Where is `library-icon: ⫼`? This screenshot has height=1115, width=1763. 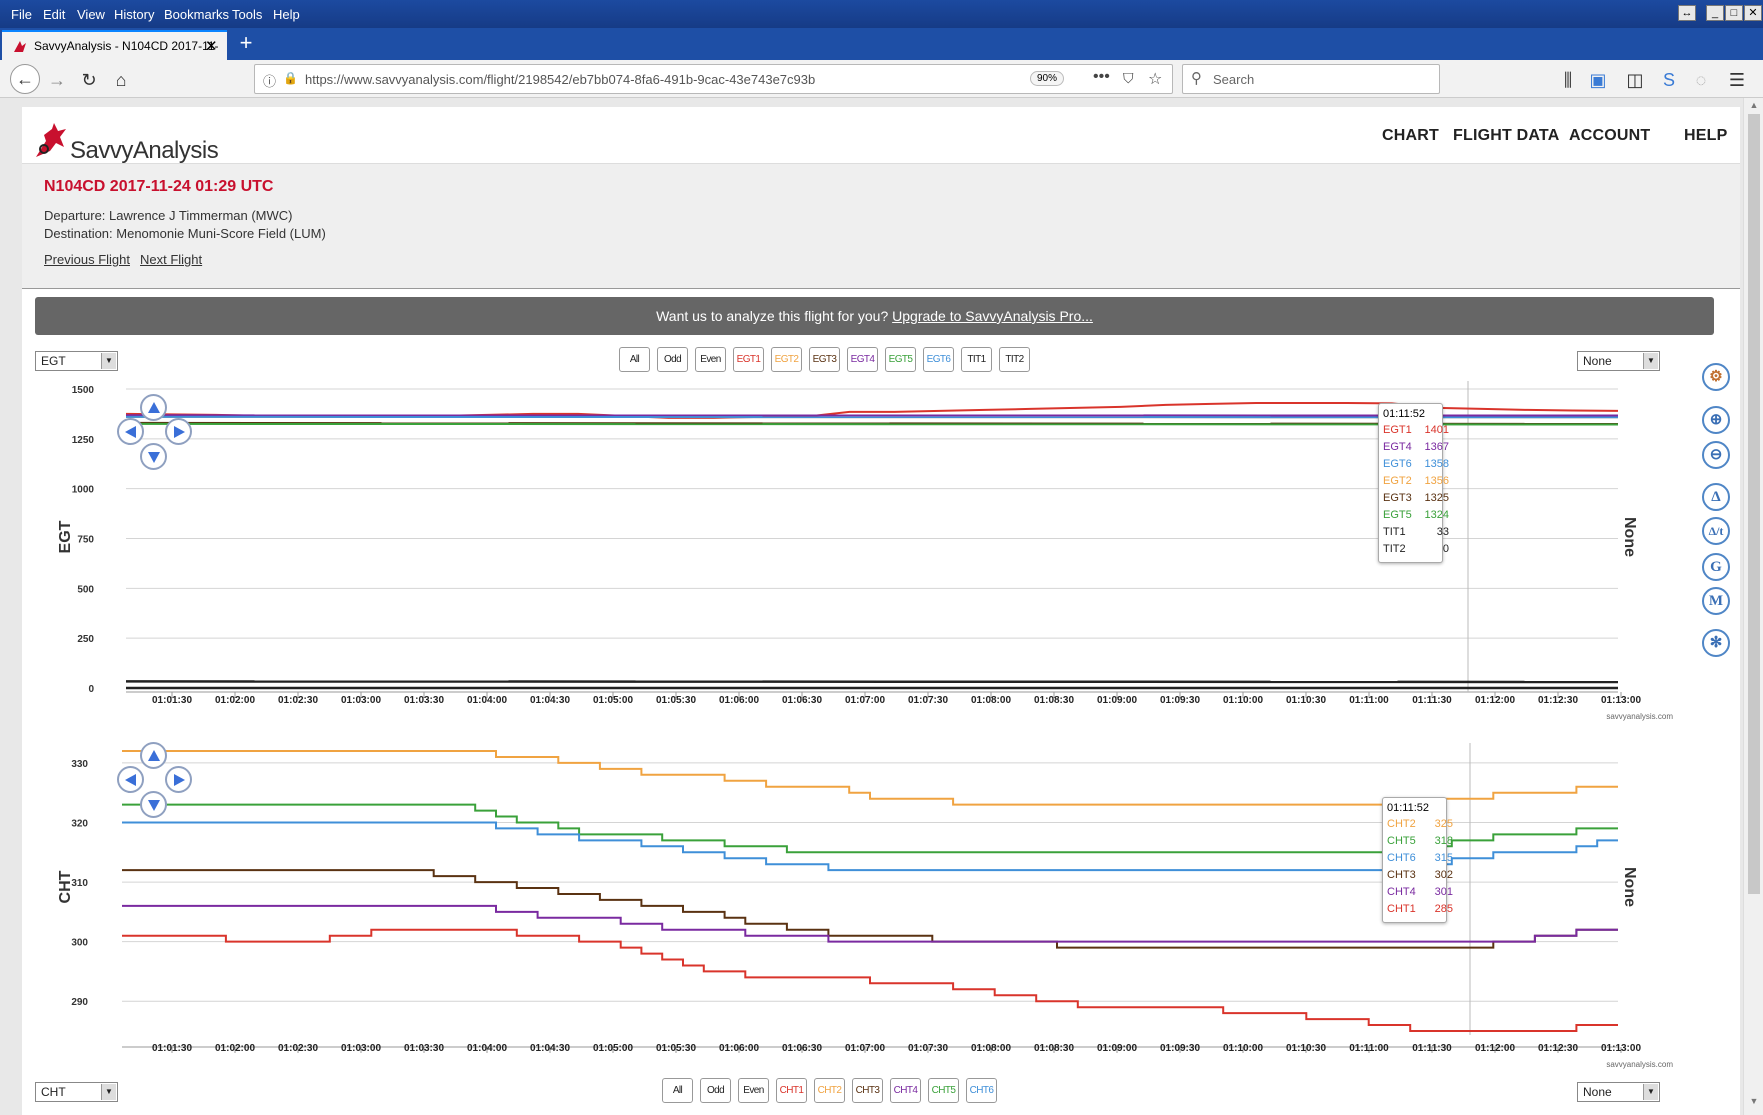 library-icon: ⫼ is located at coordinates (1568, 80).